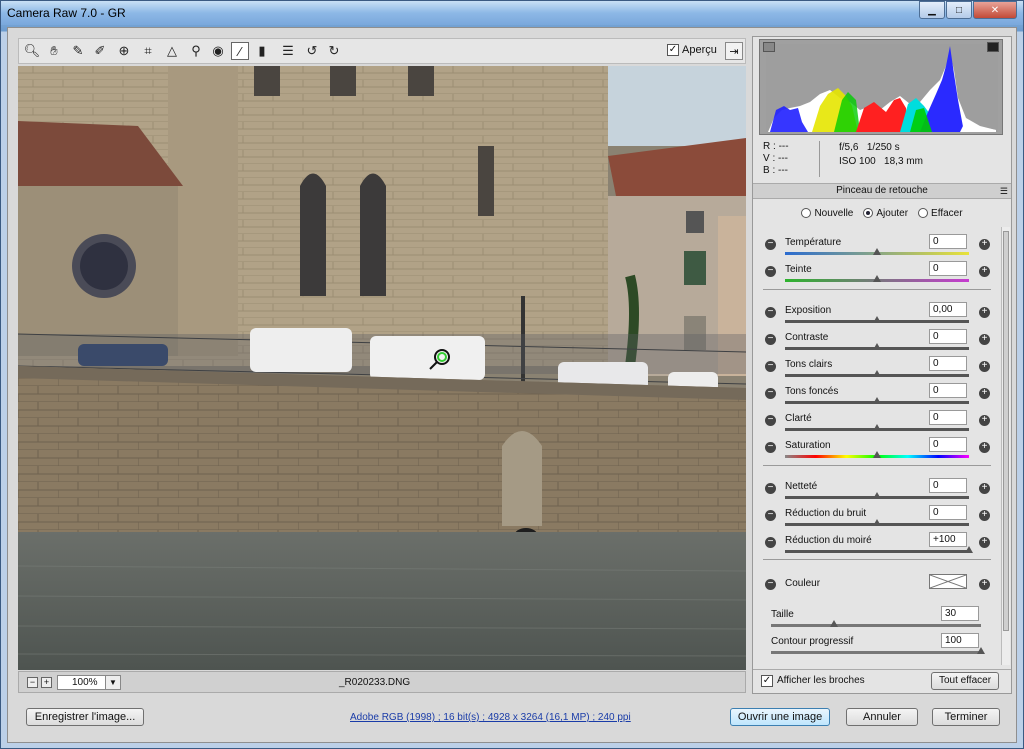  Describe the element at coordinates (885, 213) in the screenshot. I see `mode-add-option: Ajouter` at that location.